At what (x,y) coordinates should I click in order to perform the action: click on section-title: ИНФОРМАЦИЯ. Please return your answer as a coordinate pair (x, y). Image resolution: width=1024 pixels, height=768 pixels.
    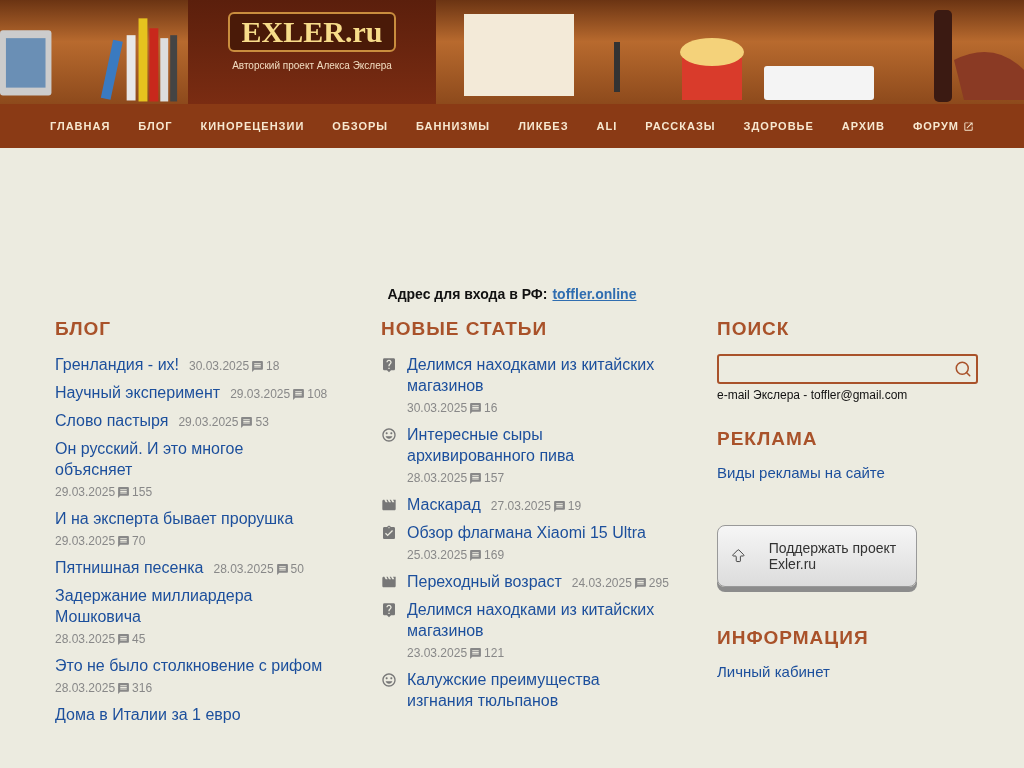
    Looking at the image, I should click on (793, 638).